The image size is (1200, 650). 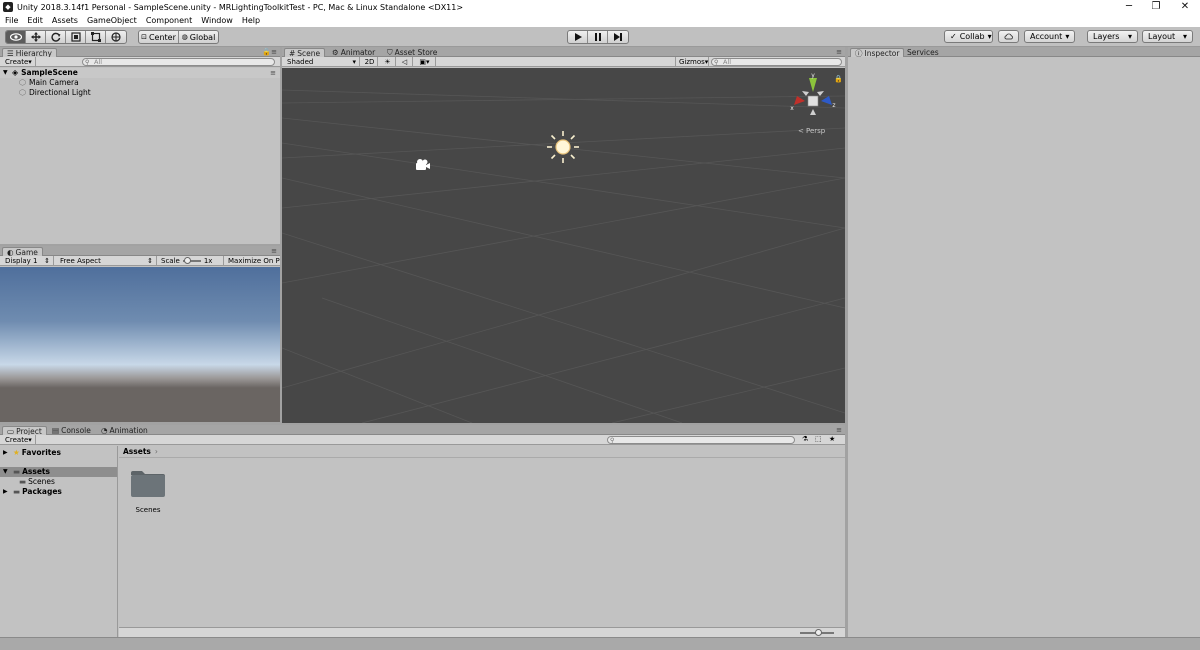 What do you see at coordinates (144, 37) in the screenshot?
I see `pivot-icon: ⊡` at bounding box center [144, 37].